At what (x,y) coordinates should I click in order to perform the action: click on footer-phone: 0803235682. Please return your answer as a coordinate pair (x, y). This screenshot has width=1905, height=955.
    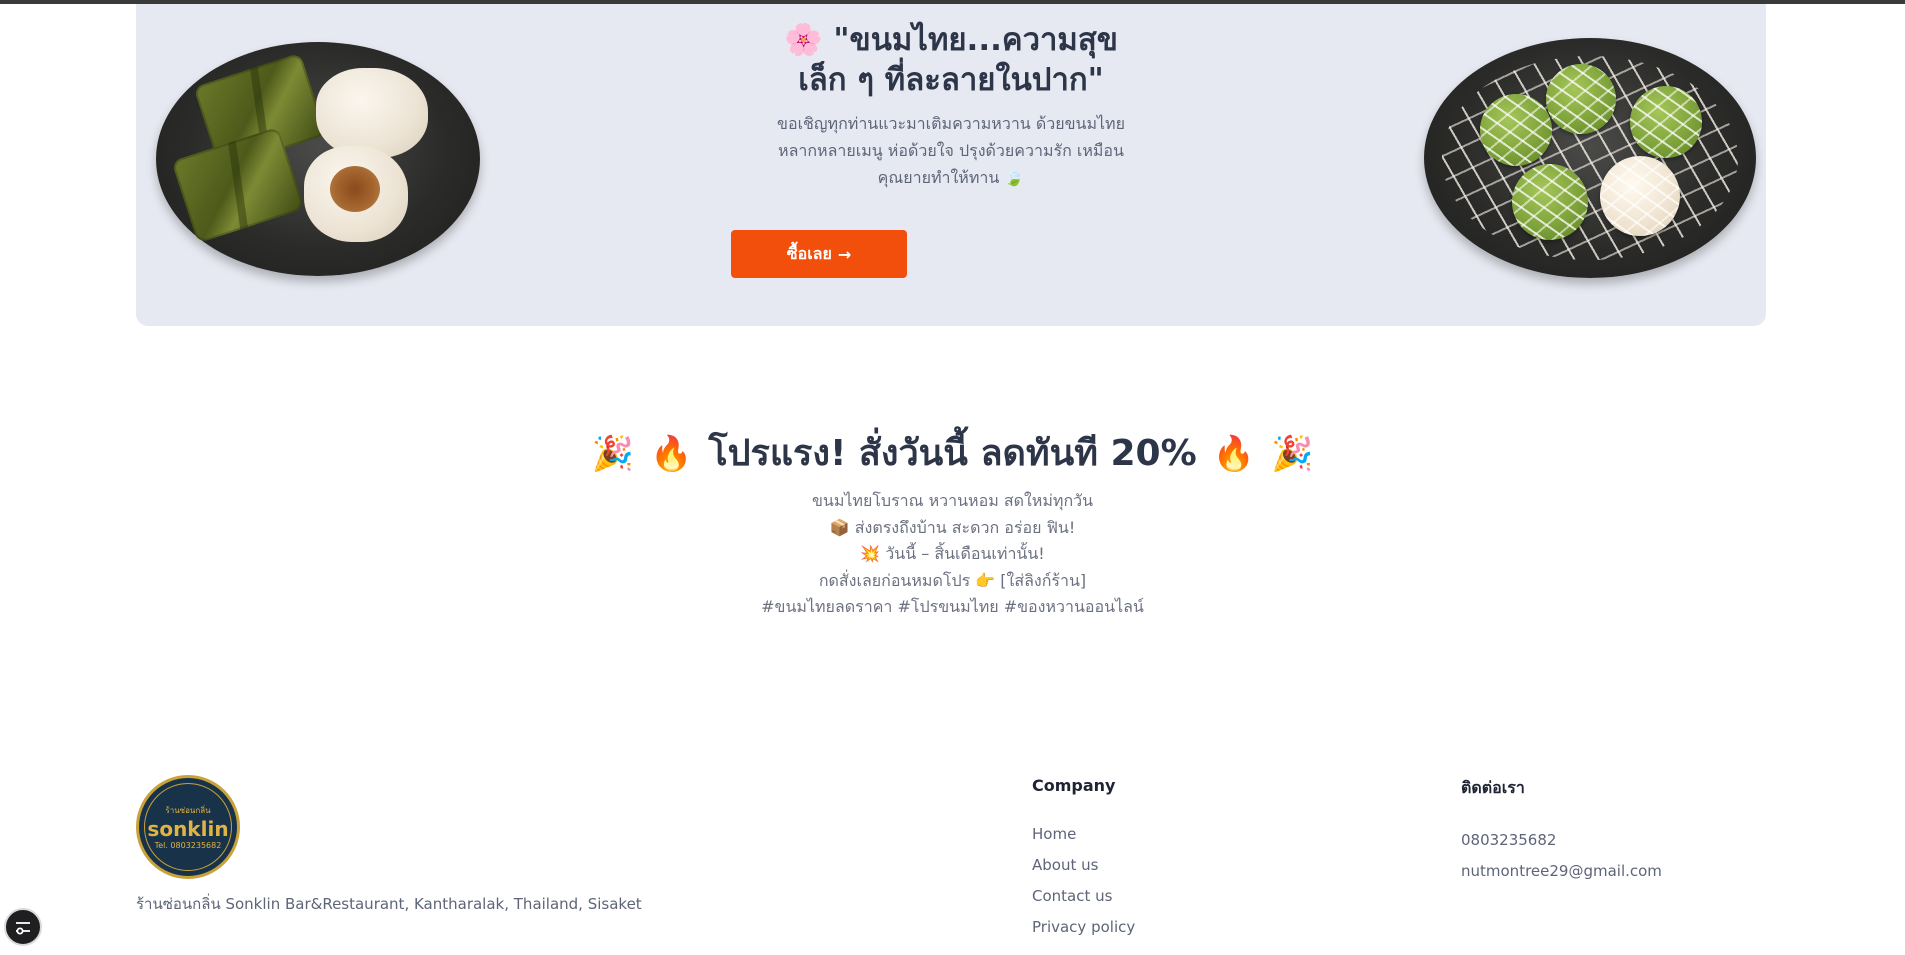
    Looking at the image, I should click on (1561, 840).